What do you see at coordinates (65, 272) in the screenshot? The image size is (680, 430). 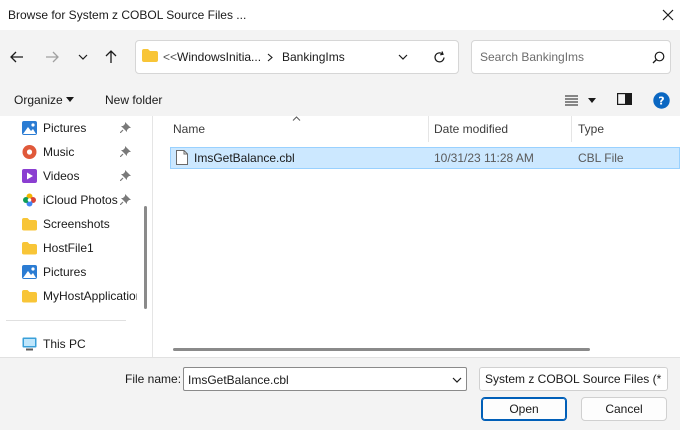 I see `nav-item-label: Pictures` at bounding box center [65, 272].